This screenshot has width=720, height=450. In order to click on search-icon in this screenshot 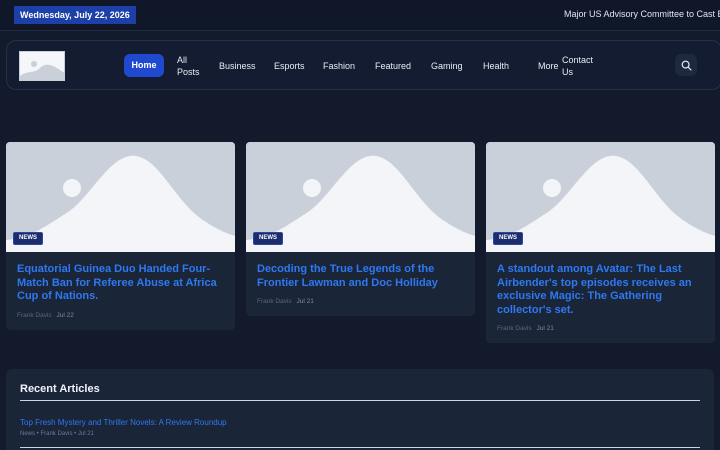, I will do `click(686, 65)`.